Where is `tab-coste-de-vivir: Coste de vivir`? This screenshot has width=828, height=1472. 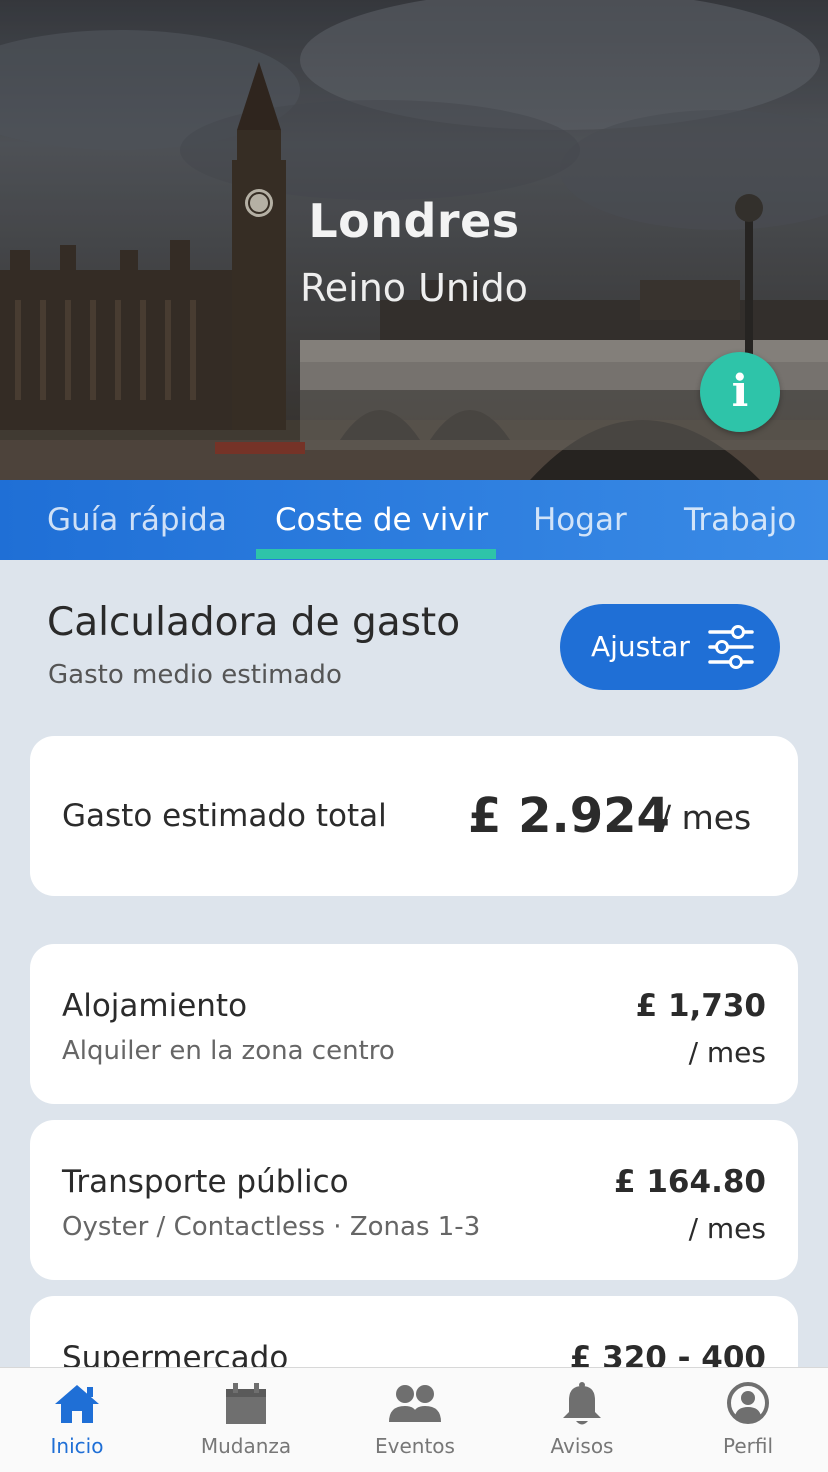
tab-coste-de-vivir: Coste de vivir is located at coordinates (381, 520).